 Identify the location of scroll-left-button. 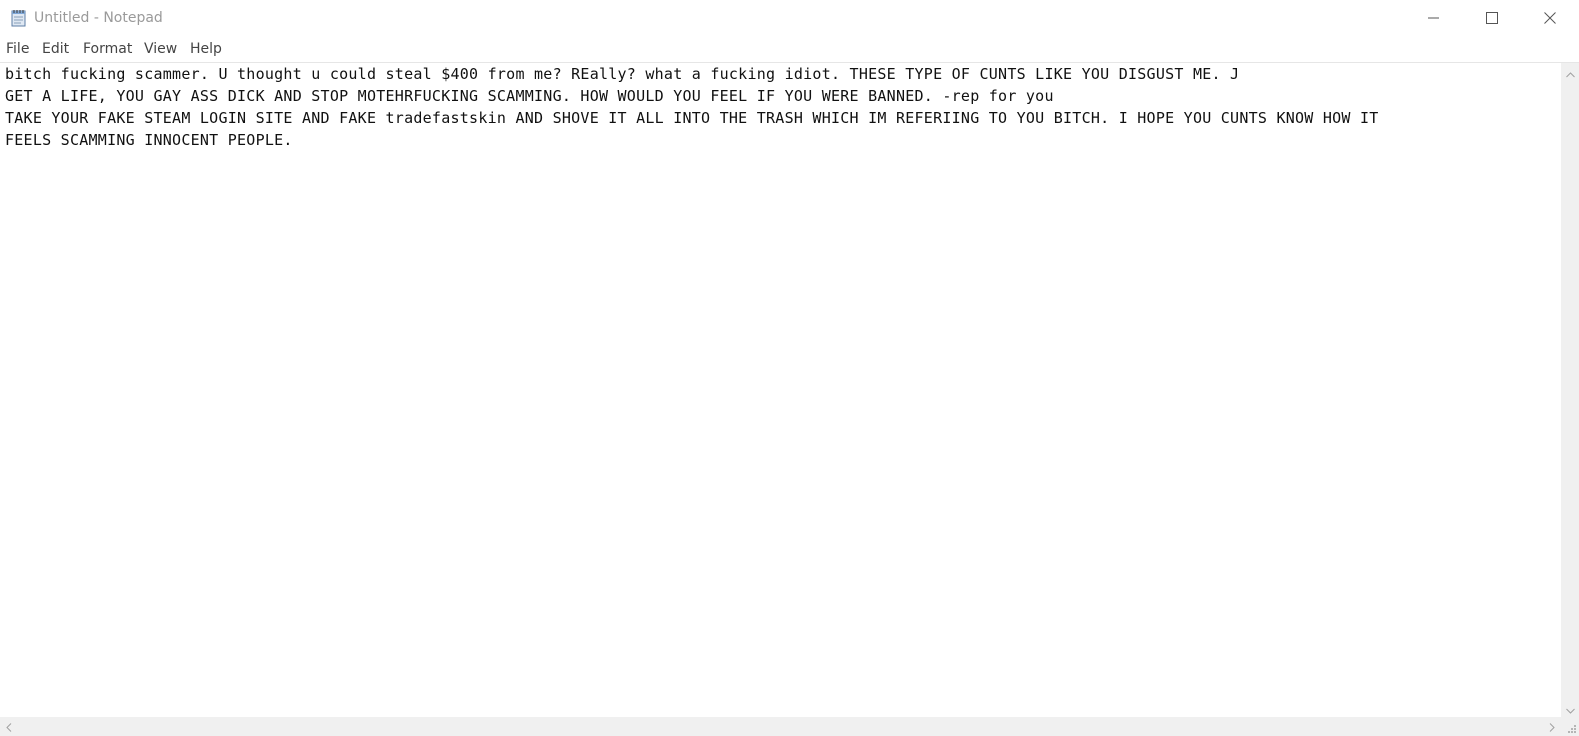
(9, 726).